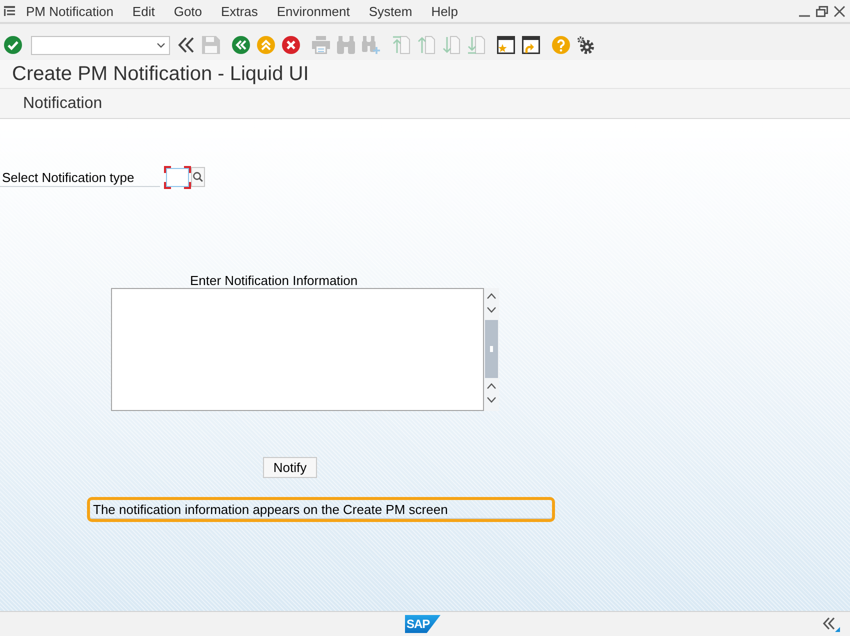  Describe the element at coordinates (239, 11) in the screenshot. I see `menu-item: Extras` at that location.